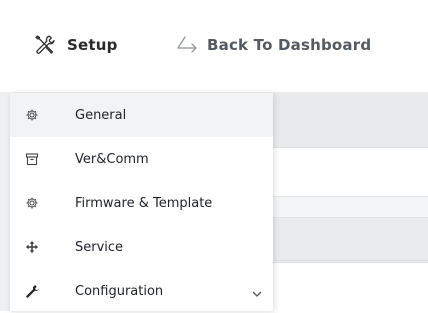 The image size is (428, 313). I want to click on wrench-screwdriver-icon, so click(45, 45).